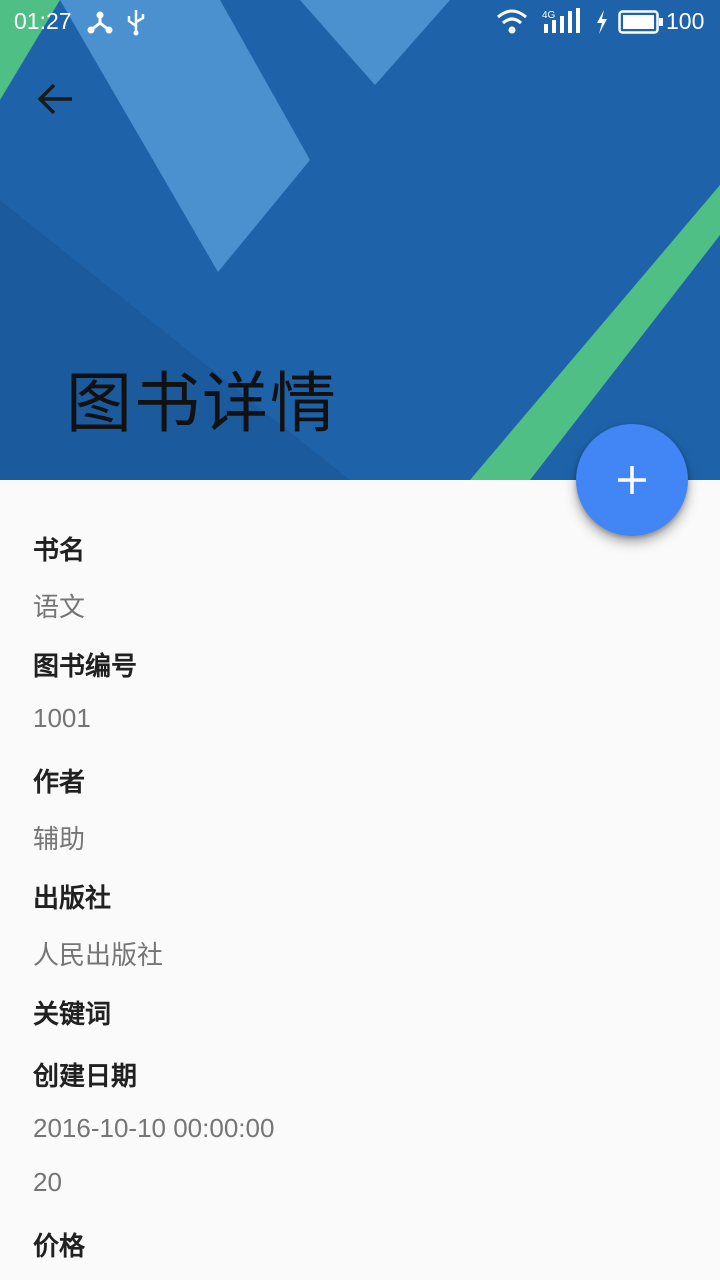 Image resolution: width=720 pixels, height=1280 pixels. Describe the element at coordinates (549, 15) in the screenshot. I see `svg-text: 4G` at that location.